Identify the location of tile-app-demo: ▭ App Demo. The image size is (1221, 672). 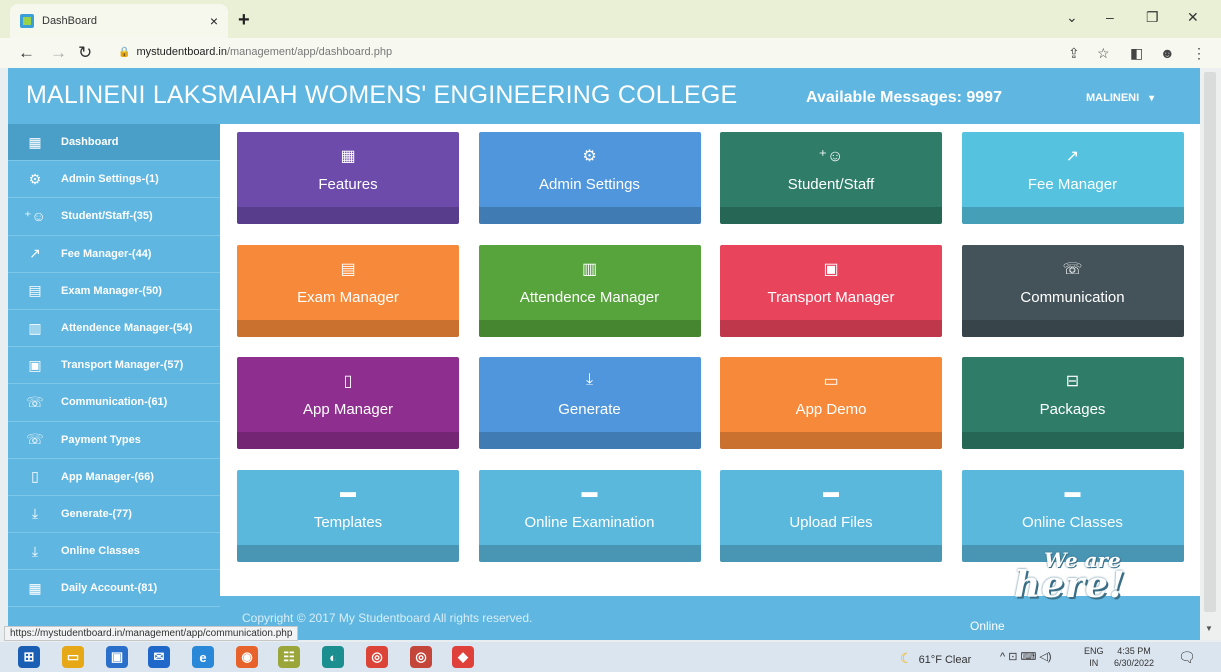
(831, 403).